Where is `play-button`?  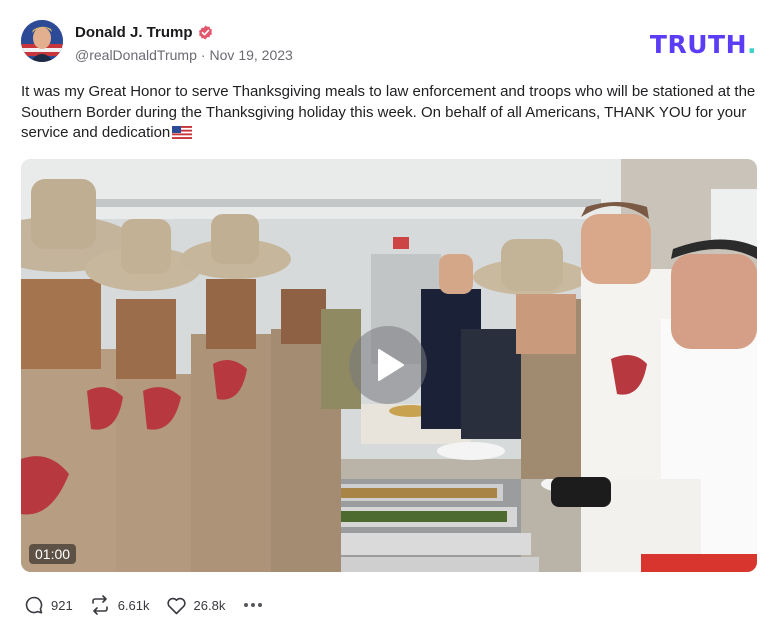
play-button is located at coordinates (388, 365).